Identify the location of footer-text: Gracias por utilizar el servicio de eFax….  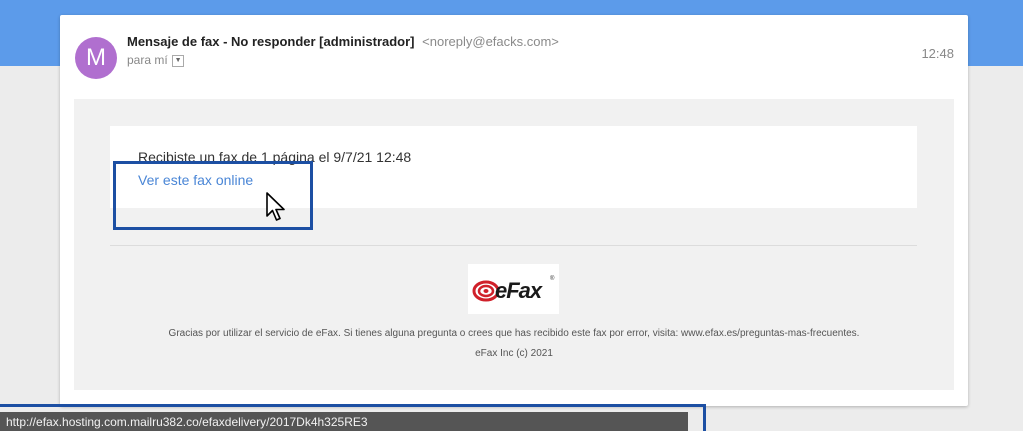
(514, 333).